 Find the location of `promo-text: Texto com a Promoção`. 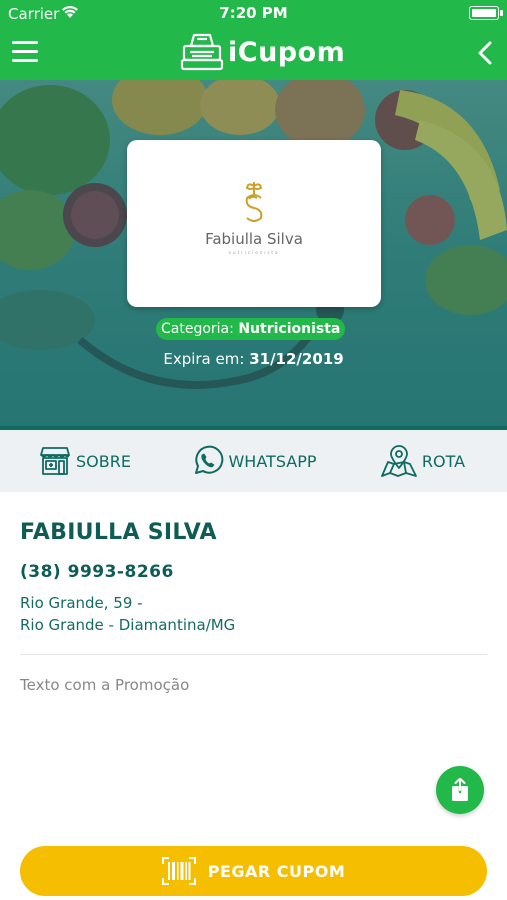

promo-text: Texto com a Promoção is located at coordinates (105, 685).